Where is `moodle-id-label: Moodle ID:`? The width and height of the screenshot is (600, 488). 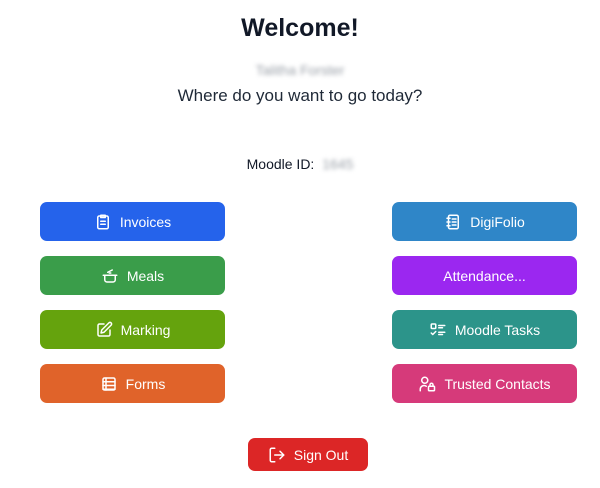 moodle-id-label: Moodle ID: is located at coordinates (280, 164).